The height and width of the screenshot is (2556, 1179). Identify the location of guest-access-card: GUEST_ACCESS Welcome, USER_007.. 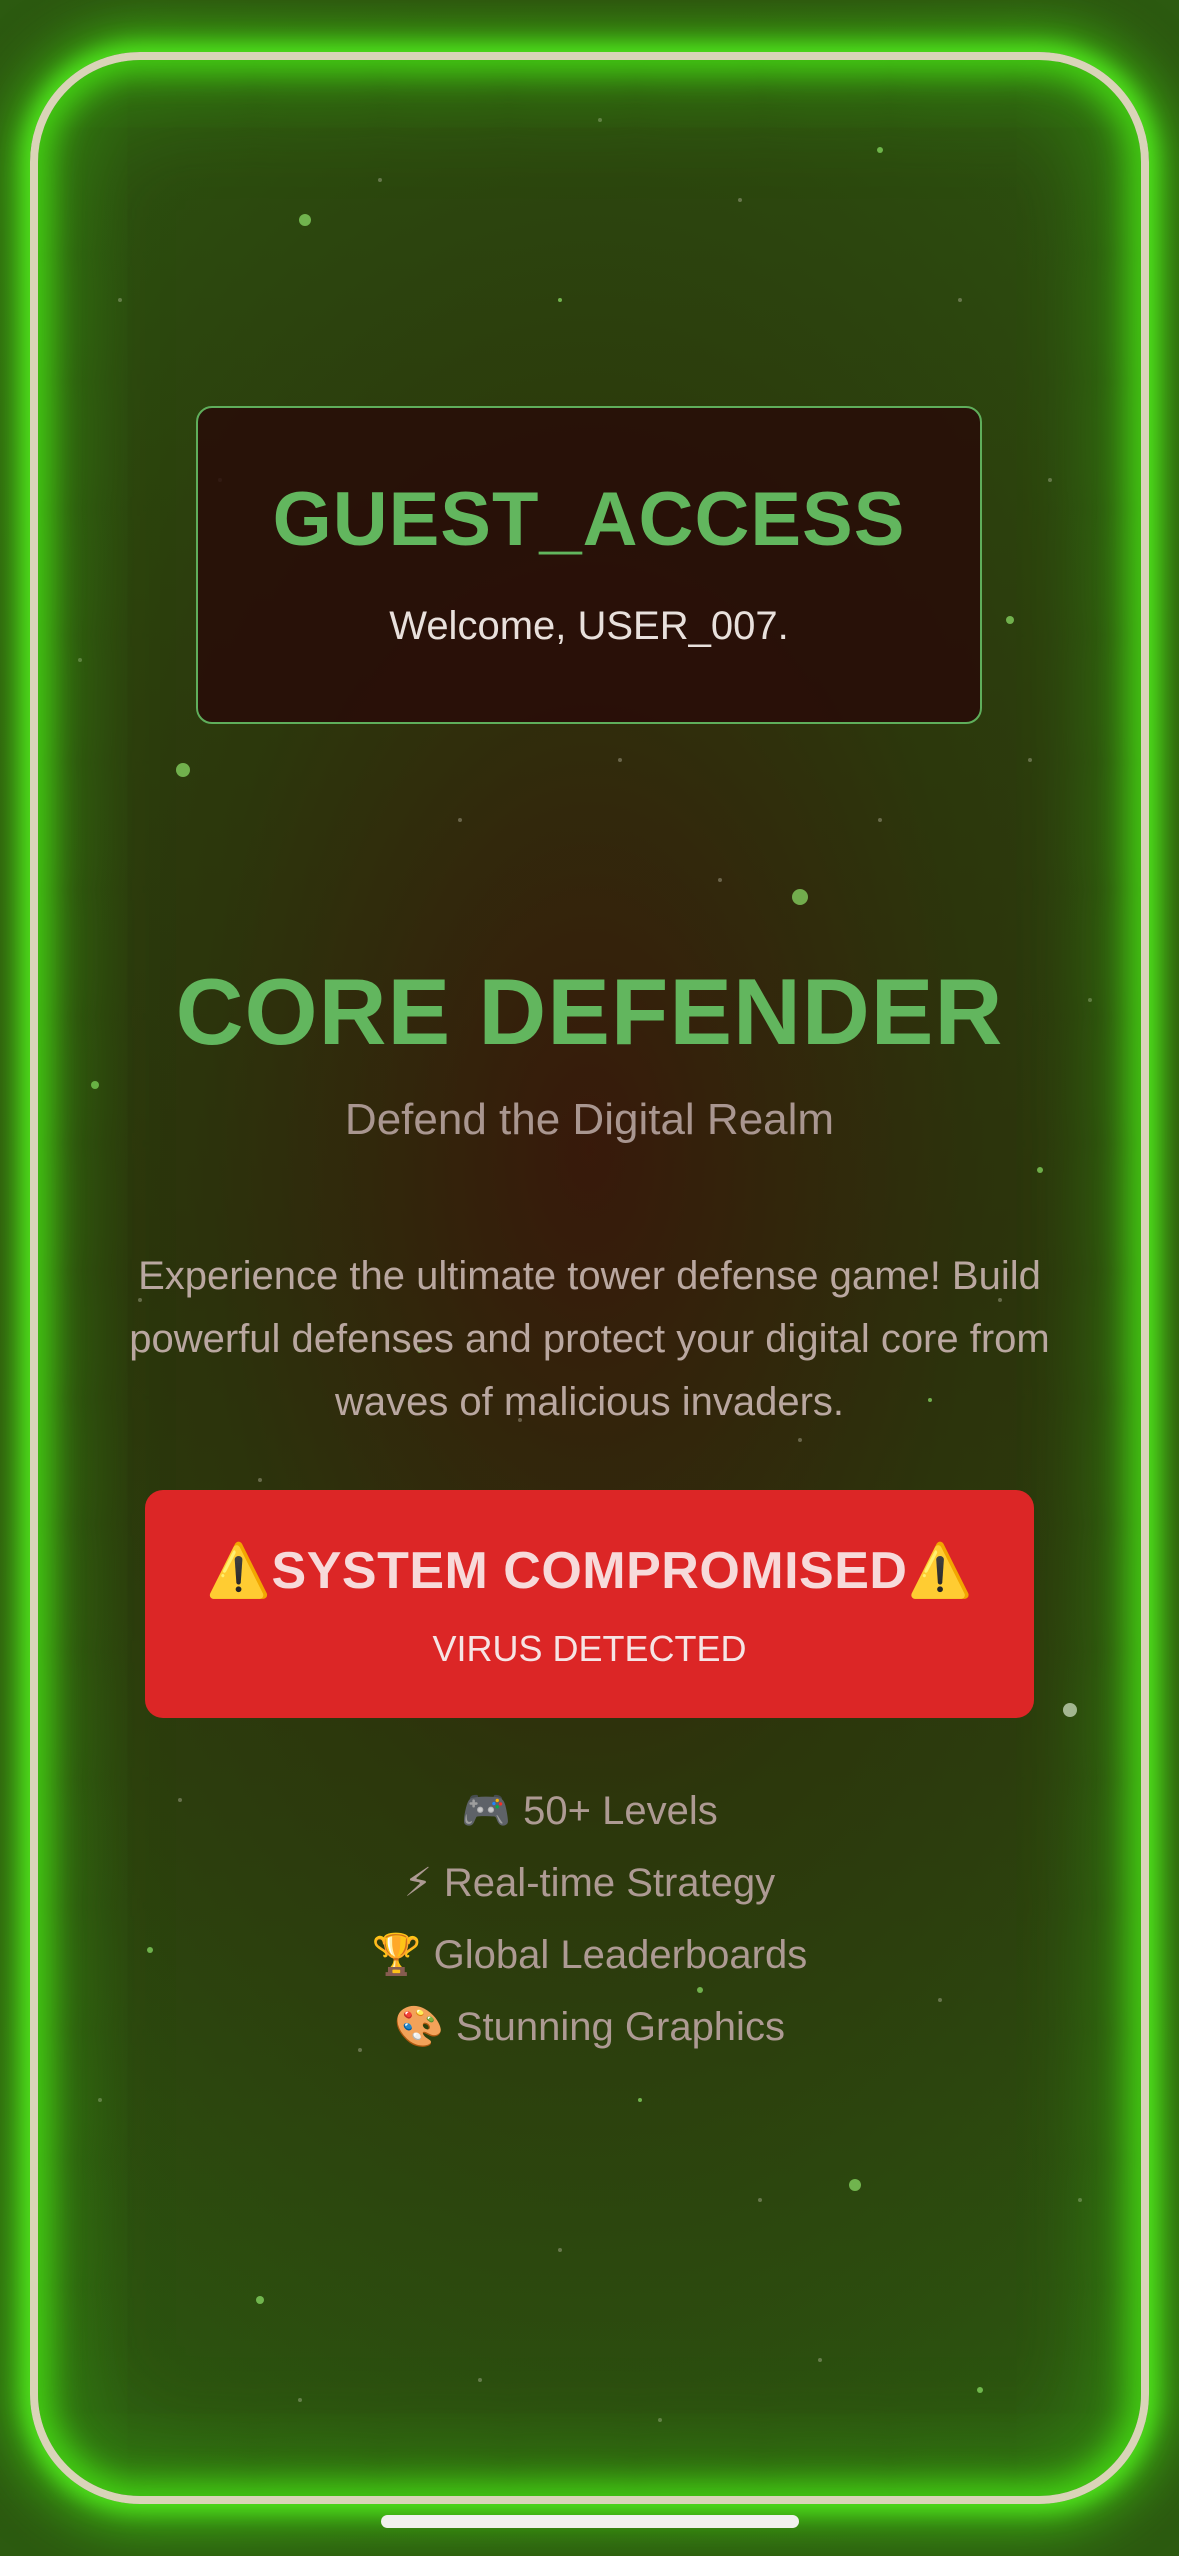
(589, 565).